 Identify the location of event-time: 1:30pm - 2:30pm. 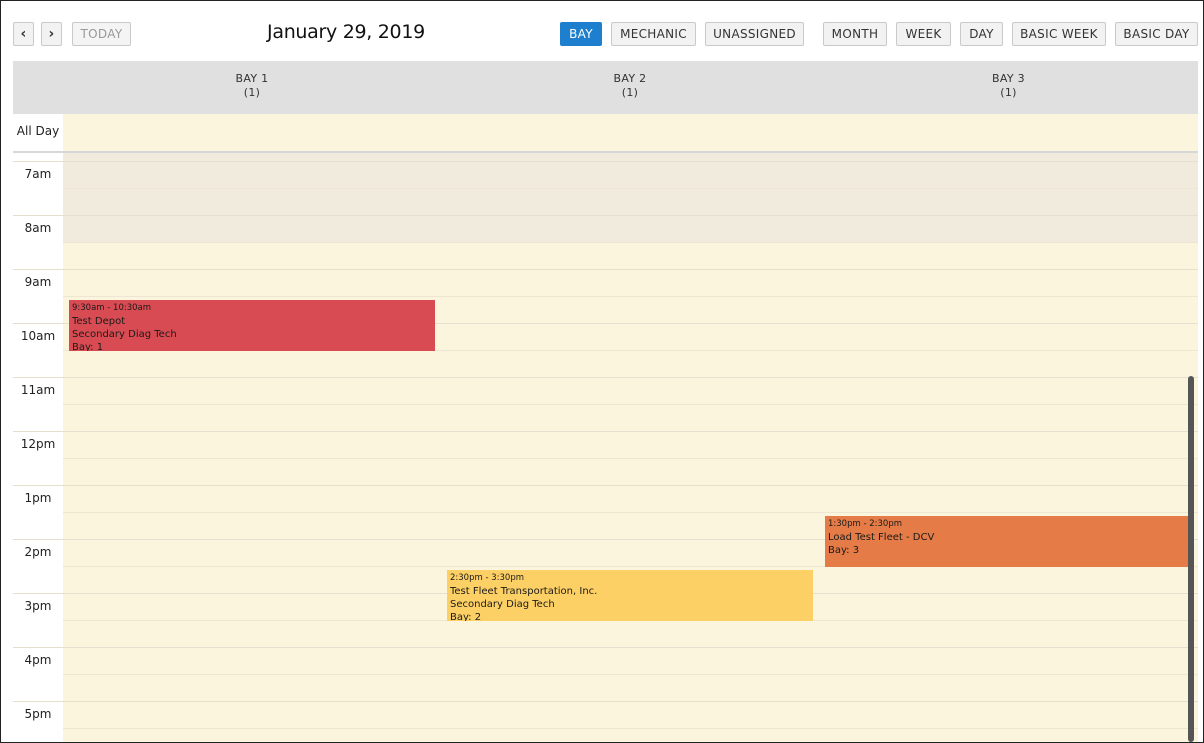
(865, 524).